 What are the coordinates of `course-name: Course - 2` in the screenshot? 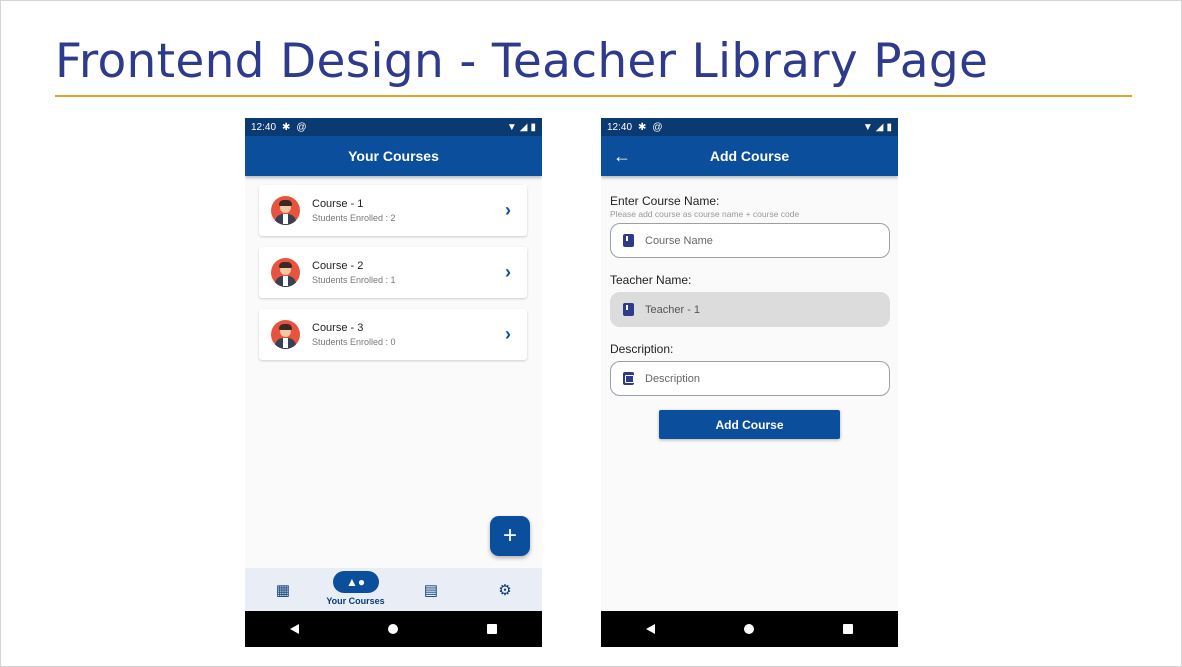 It's located at (338, 266).